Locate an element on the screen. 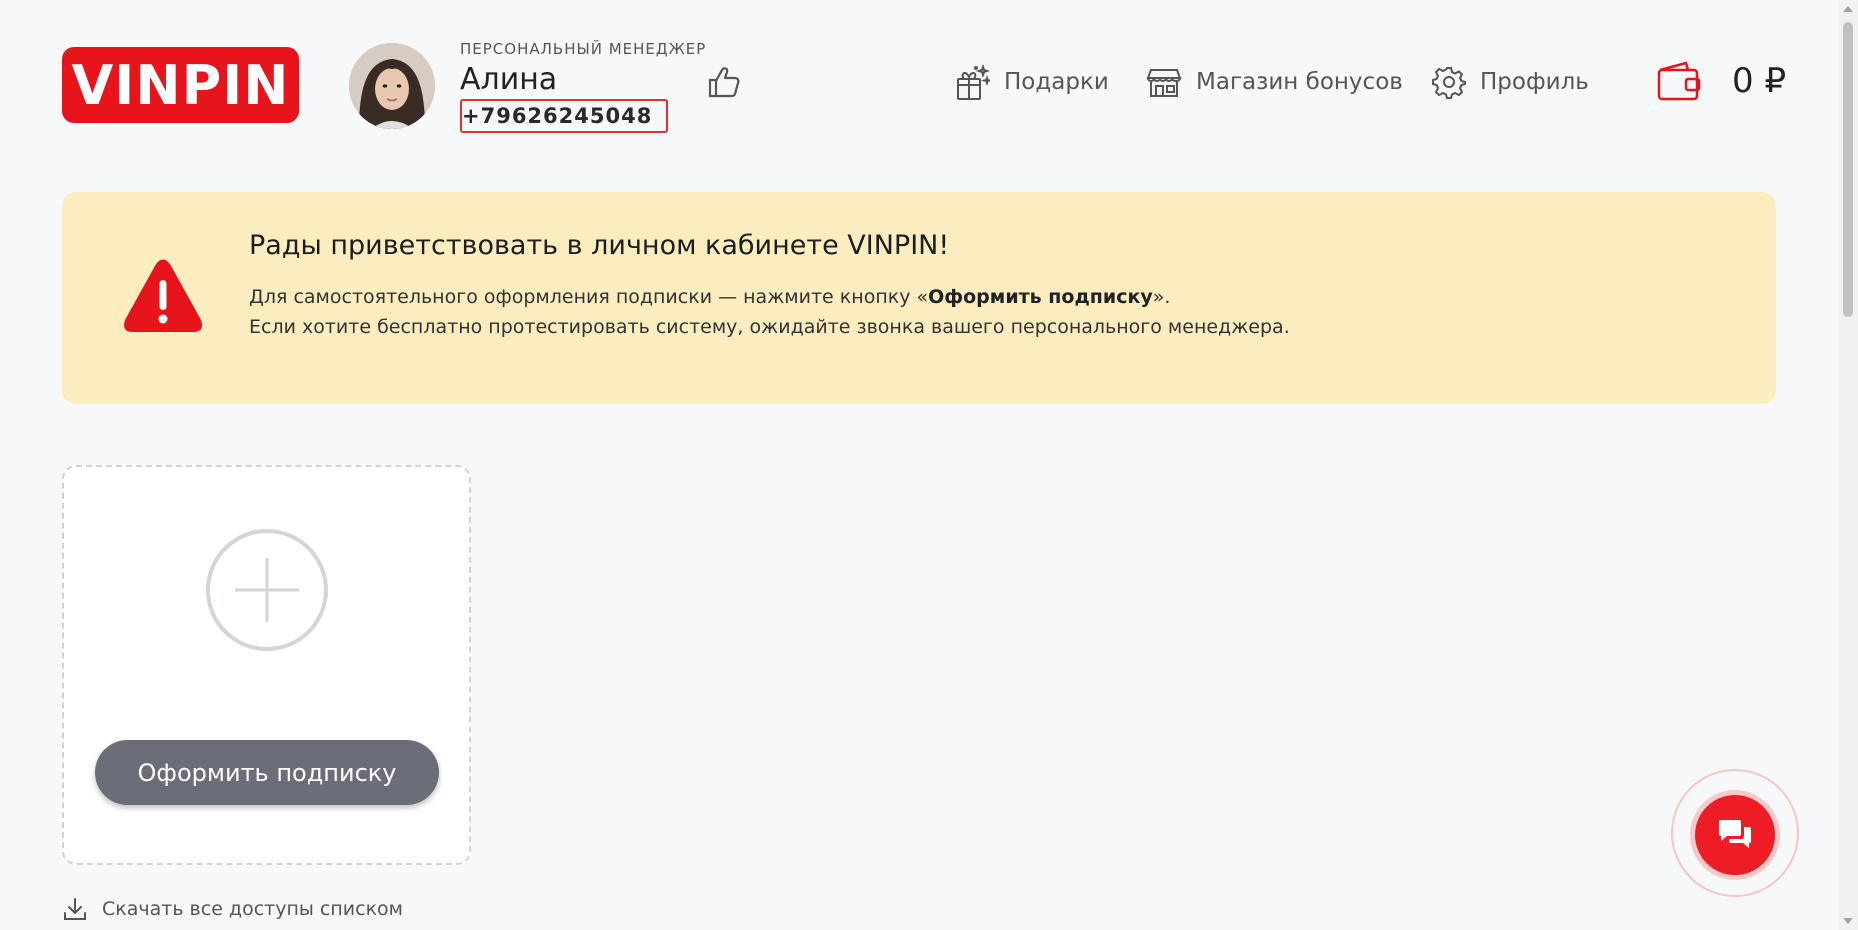 This screenshot has width=1858, height=930. wallet-icon is located at coordinates (1679, 81).